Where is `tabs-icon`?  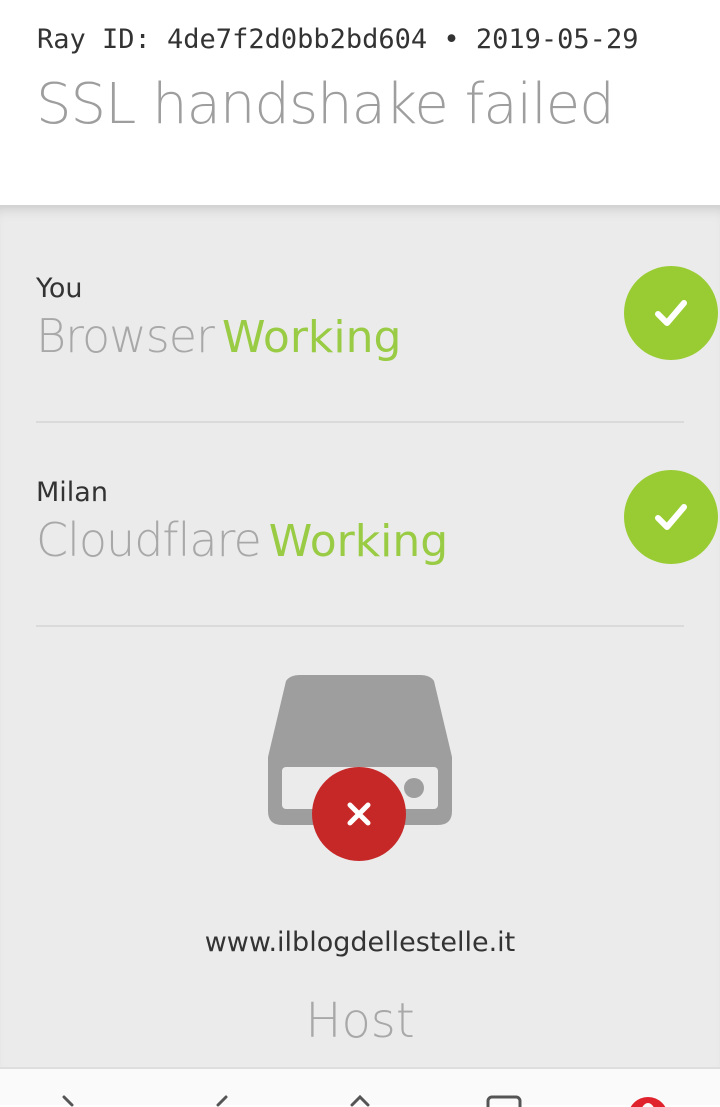
tabs-icon is located at coordinates (504, 1101).